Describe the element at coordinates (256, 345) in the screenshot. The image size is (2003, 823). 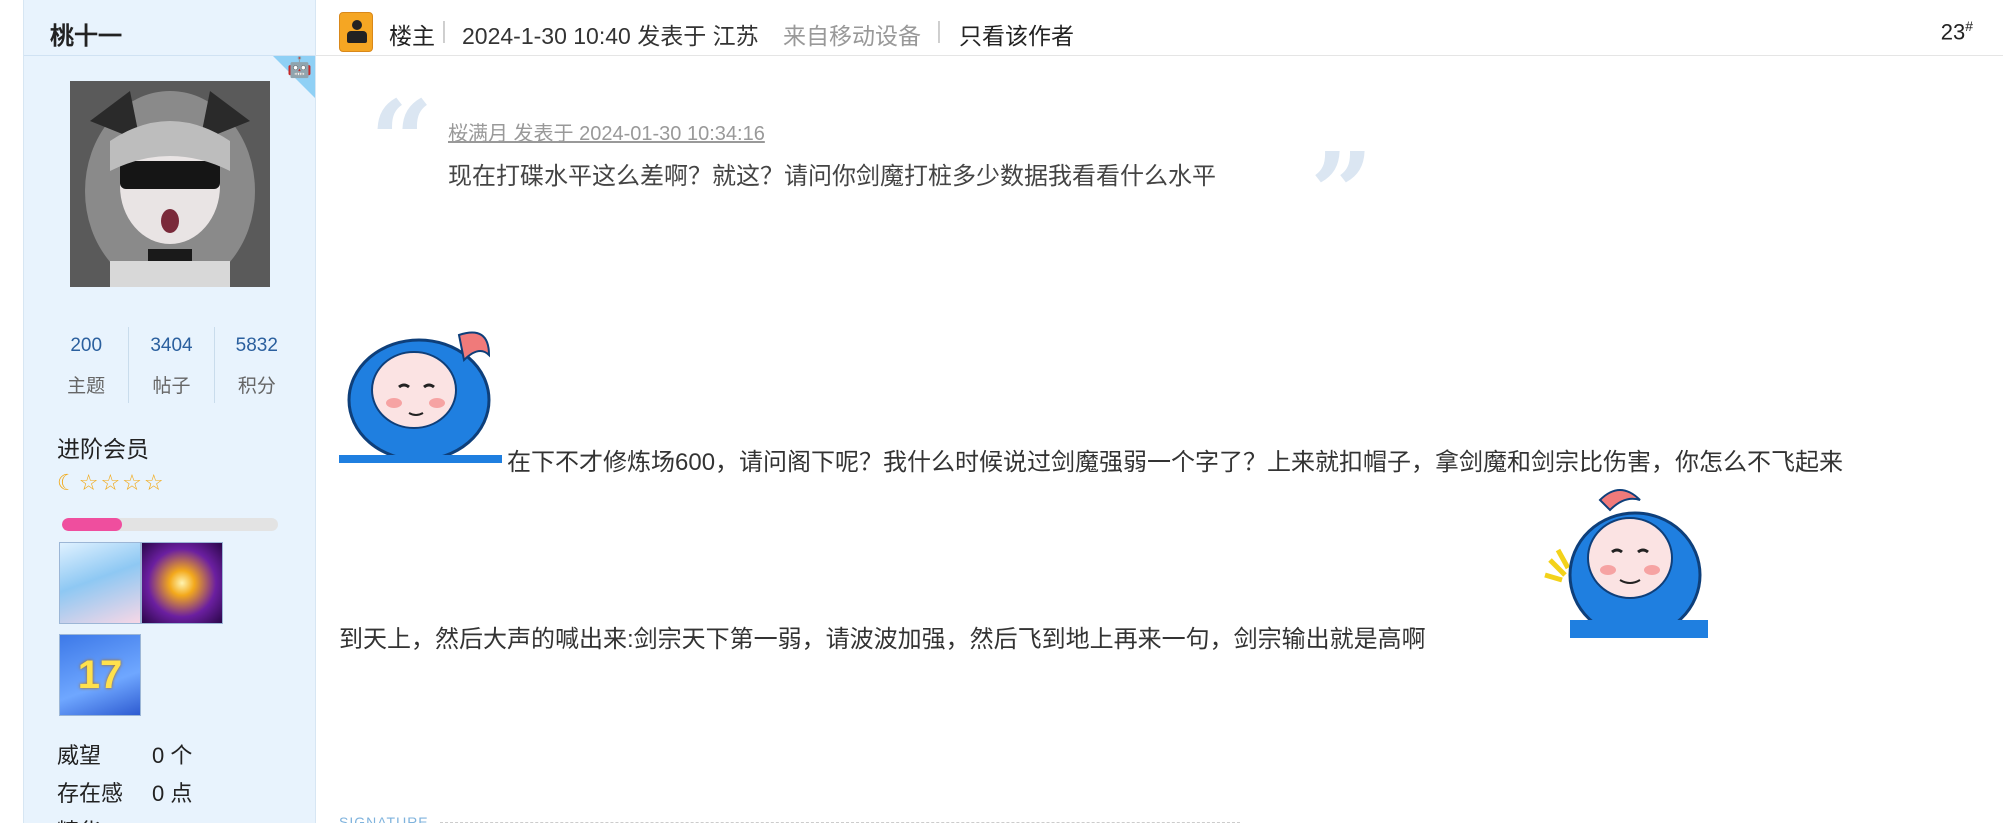
I see `stat-value: 5832` at that location.